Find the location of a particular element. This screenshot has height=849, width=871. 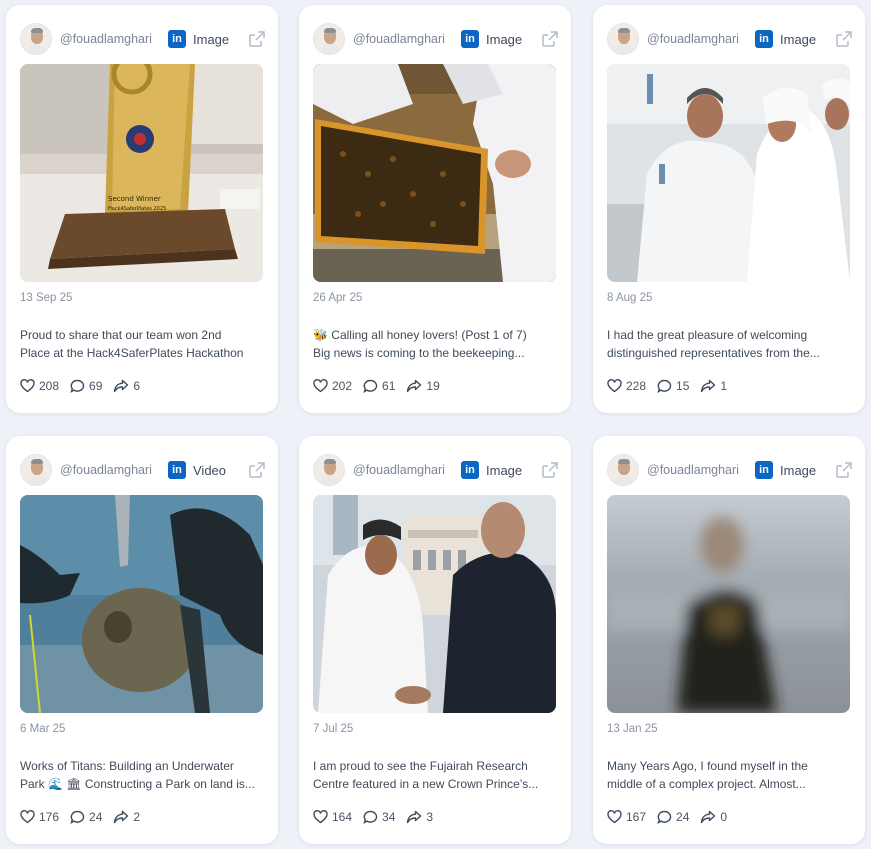

likes-count: 208 is located at coordinates (49, 386).